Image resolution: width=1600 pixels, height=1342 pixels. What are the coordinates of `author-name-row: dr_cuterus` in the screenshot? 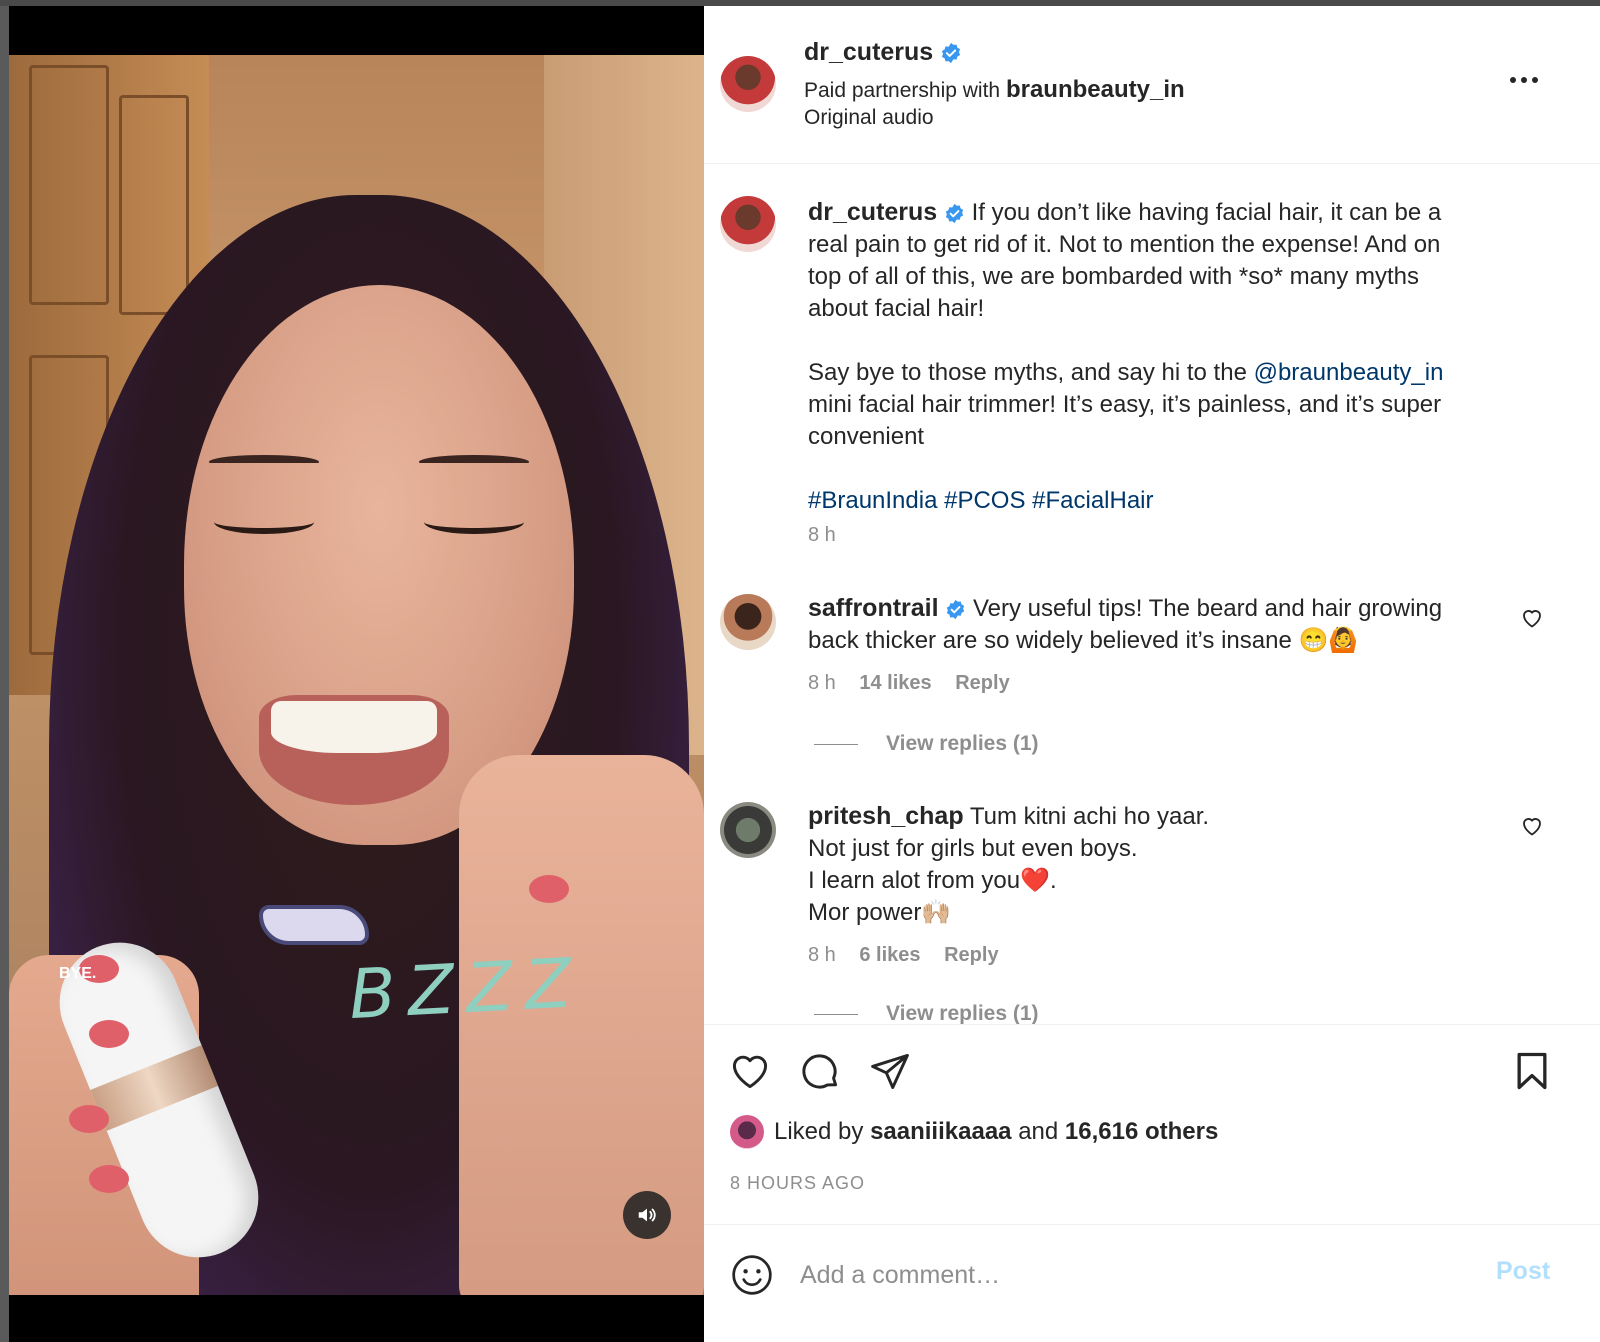 It's located at (883, 52).